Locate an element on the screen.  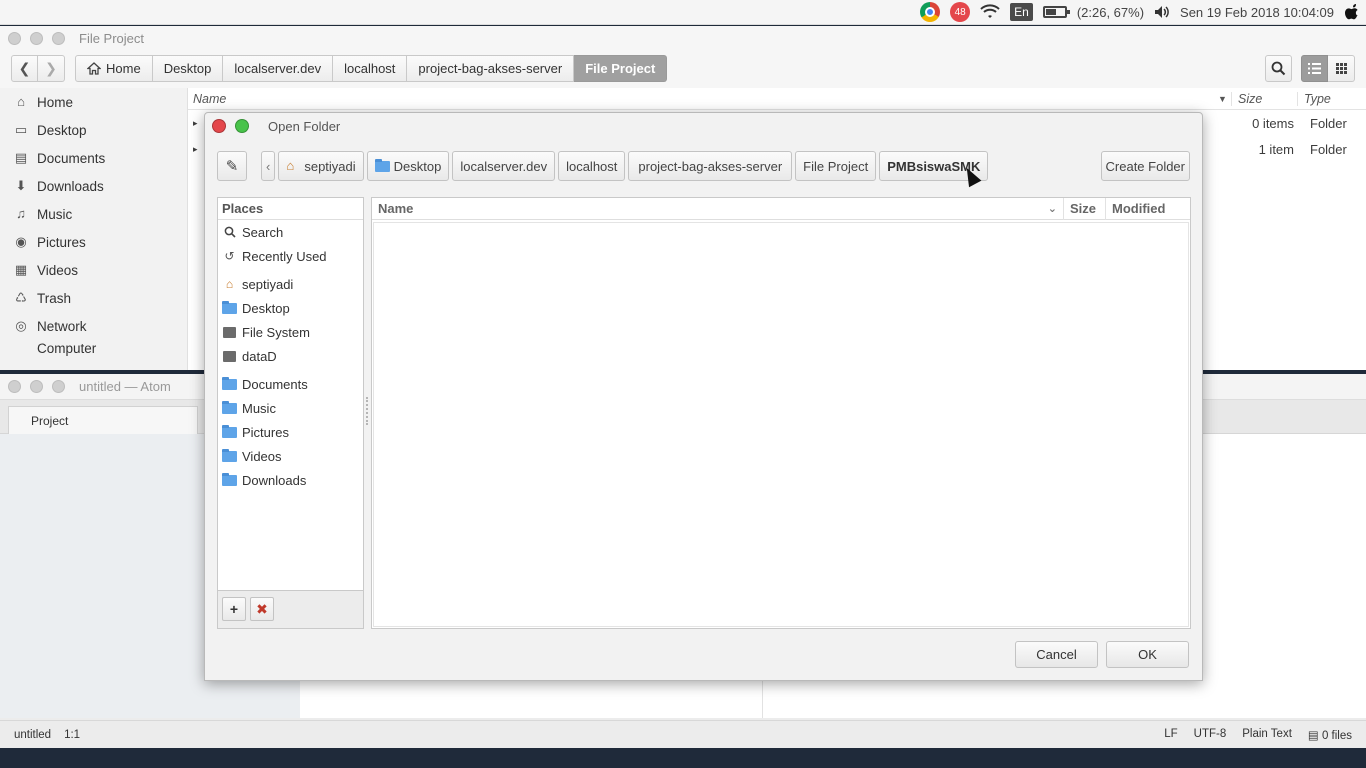
dialog-title: Open Folder is located at coordinates (304, 126).